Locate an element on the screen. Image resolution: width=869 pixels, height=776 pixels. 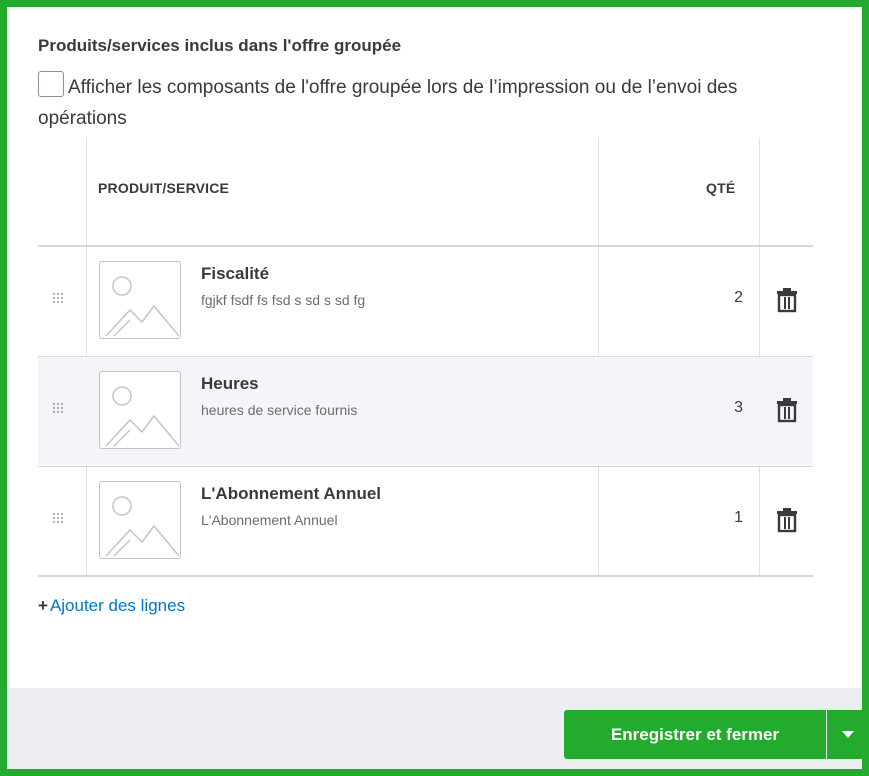
column-header-qty: QTÉ is located at coordinates (721, 188).